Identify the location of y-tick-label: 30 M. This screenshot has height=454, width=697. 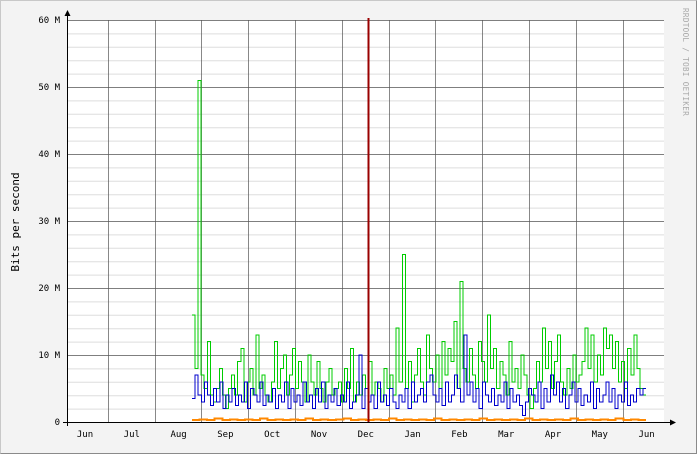
(49, 222).